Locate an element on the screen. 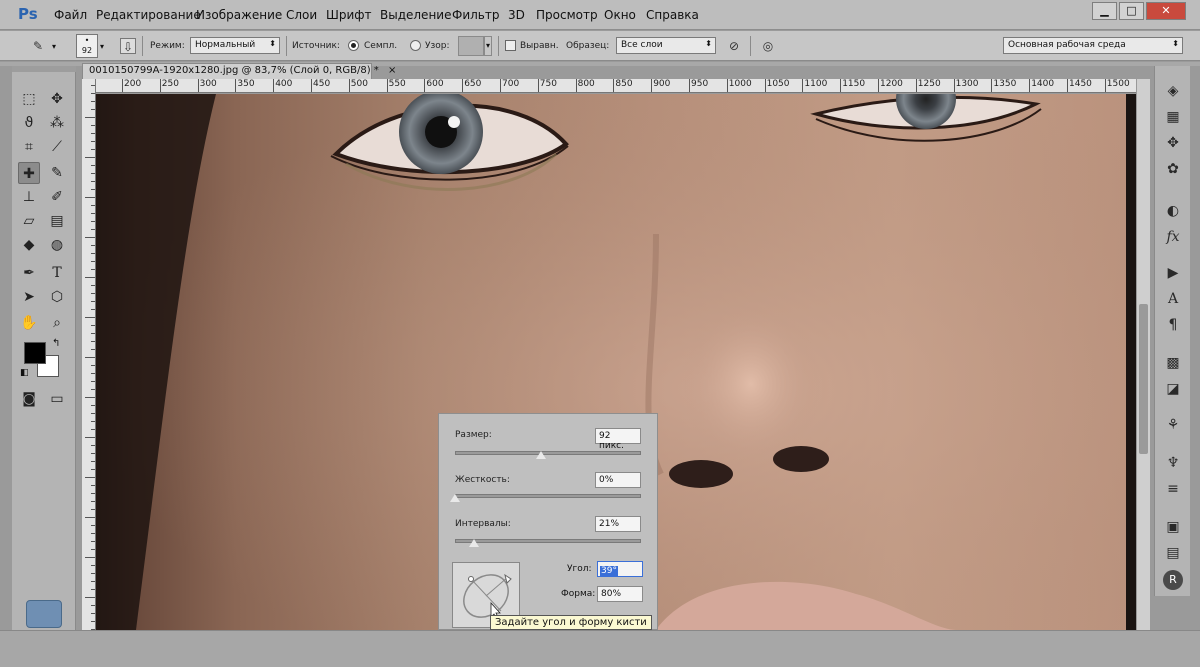 This screenshot has height=667, width=1200. adjustments-icon: ✿ is located at coordinates (1173, 169).